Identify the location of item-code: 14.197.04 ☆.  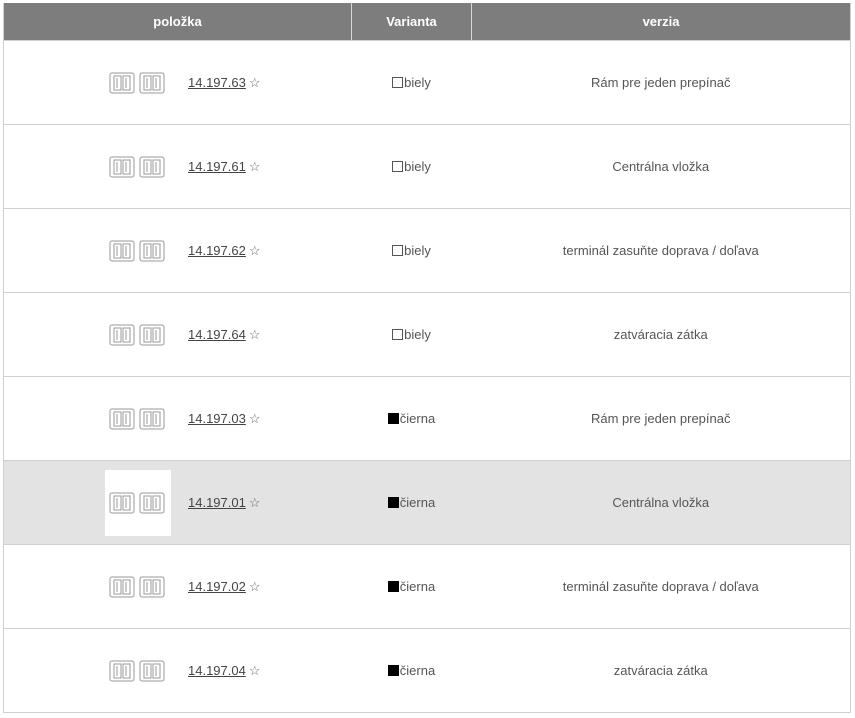
(224, 671).